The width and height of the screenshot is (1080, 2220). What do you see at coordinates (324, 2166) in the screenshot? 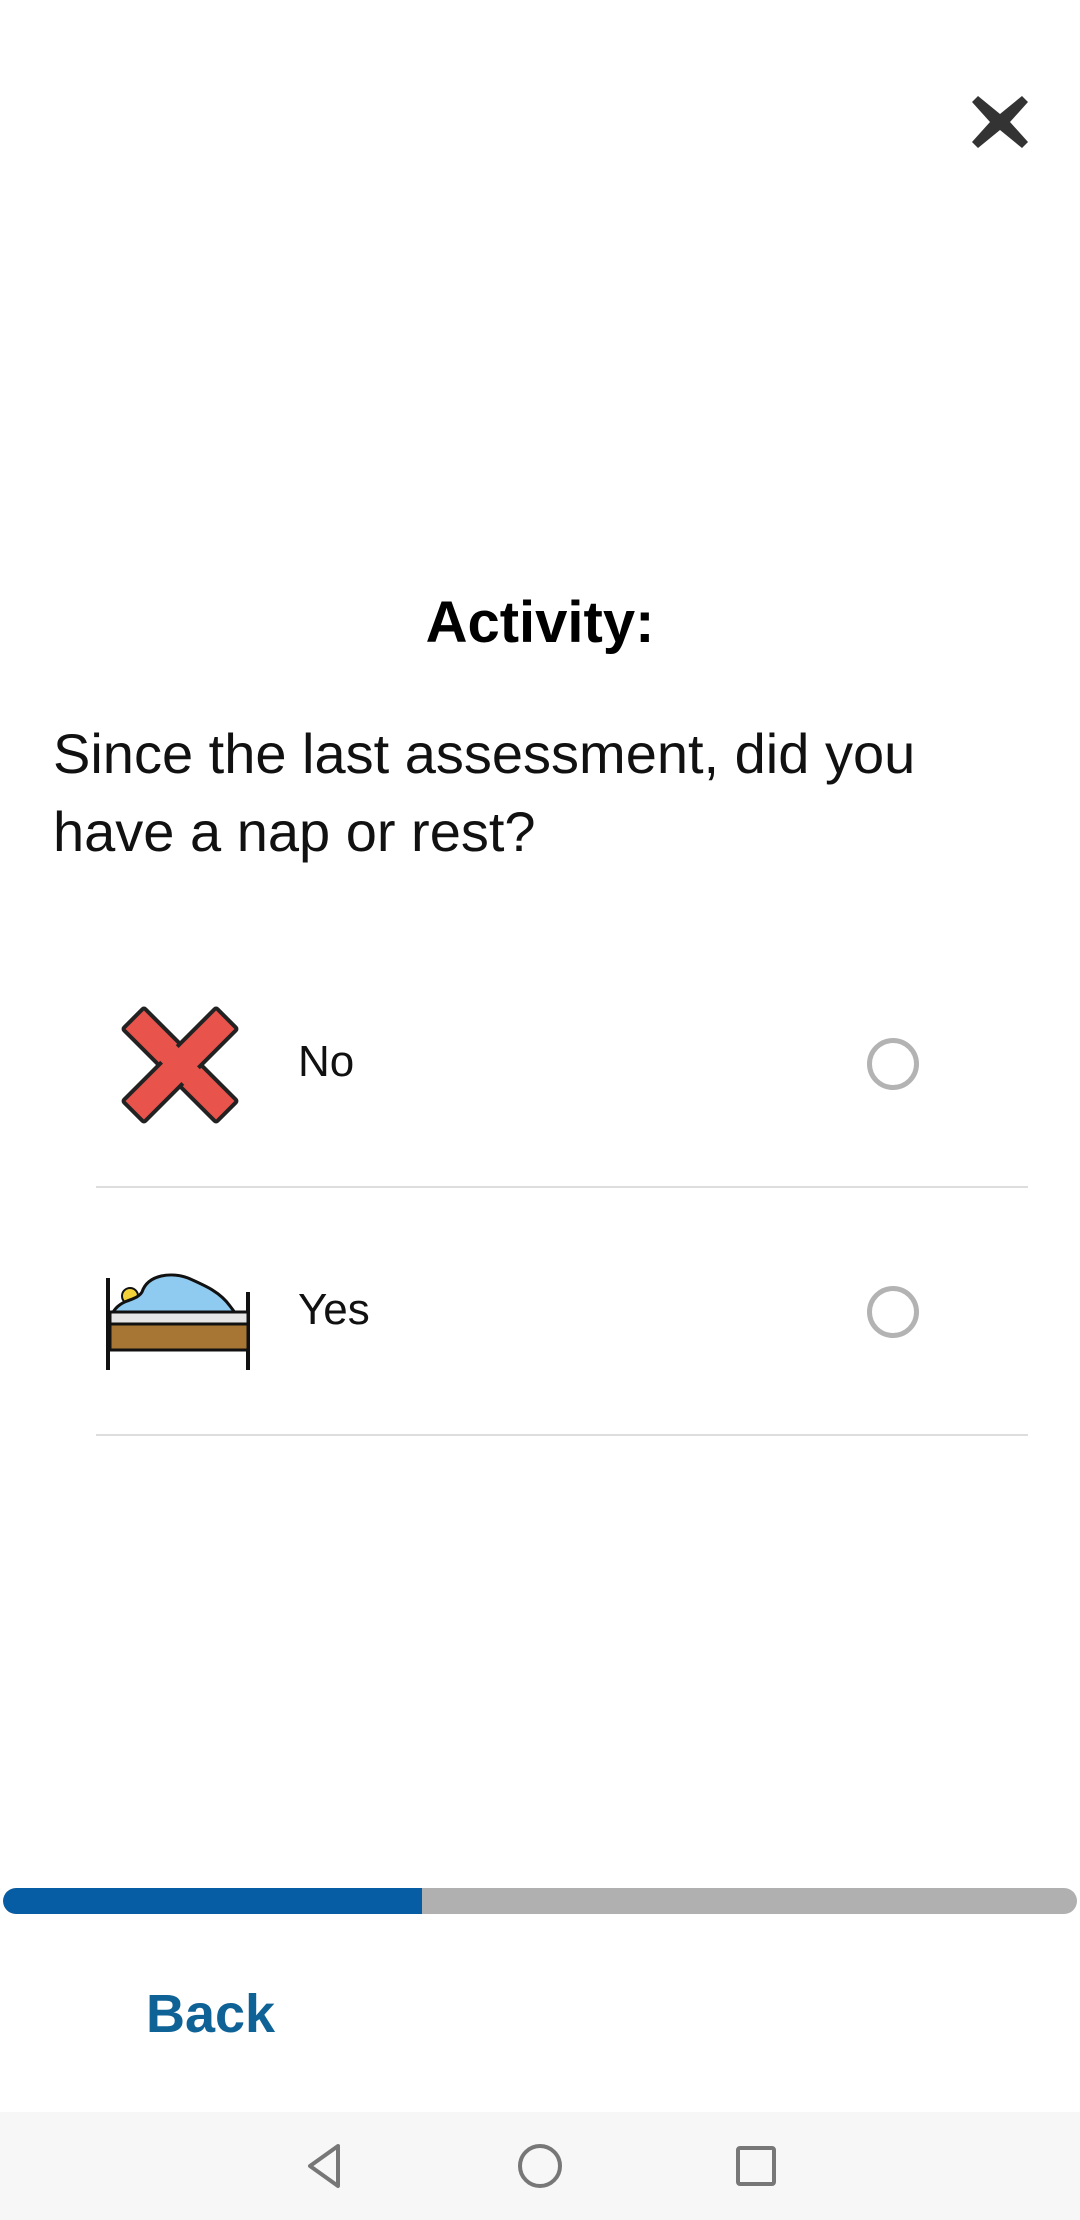
I see `nav-back-icon` at bounding box center [324, 2166].